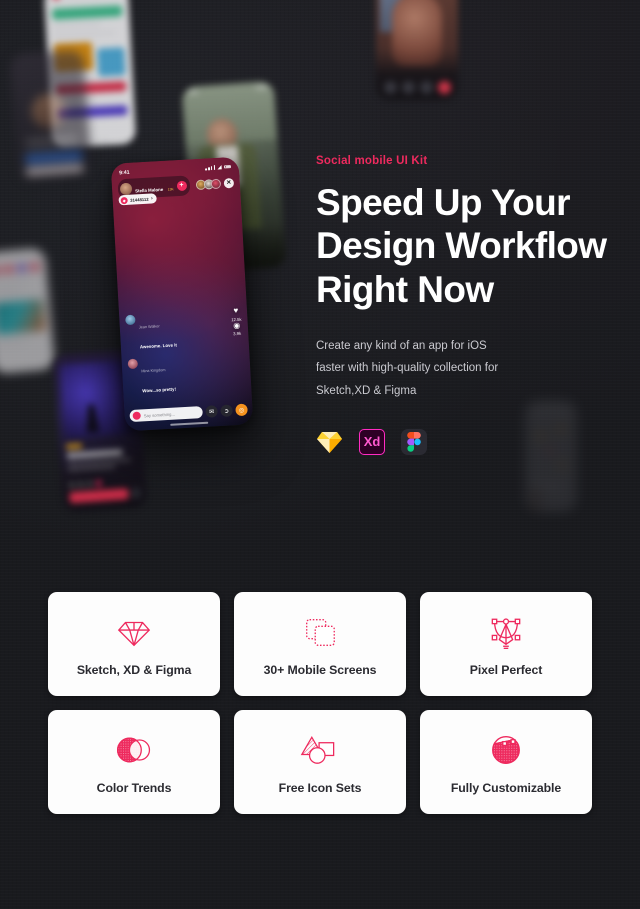 The image size is (640, 909). Describe the element at coordinates (320, 670) in the screenshot. I see `feature-label: 30+ Mobile Screens` at that location.